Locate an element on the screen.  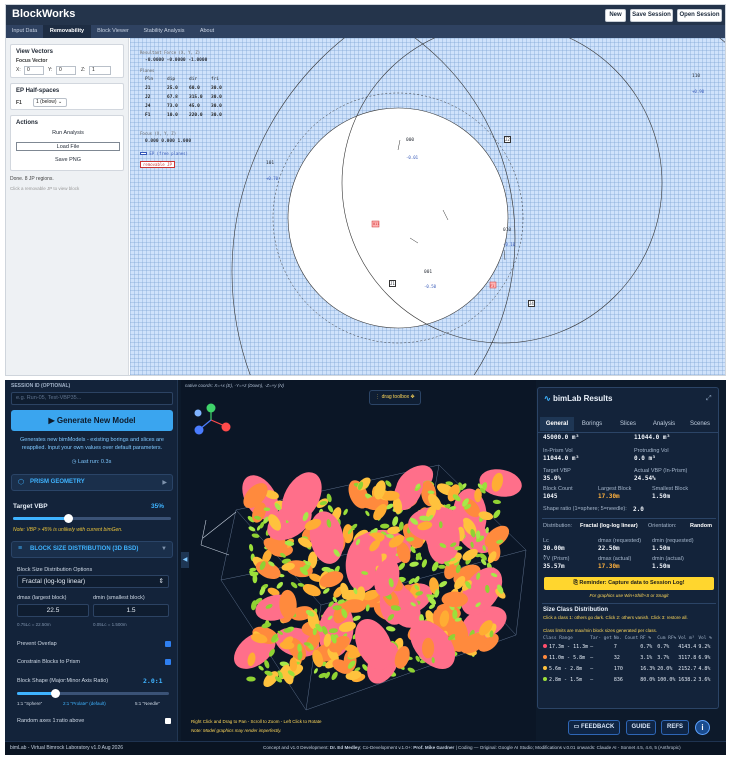
dmin-requested-label: dmin (requested) is located at coordinates (673, 541).